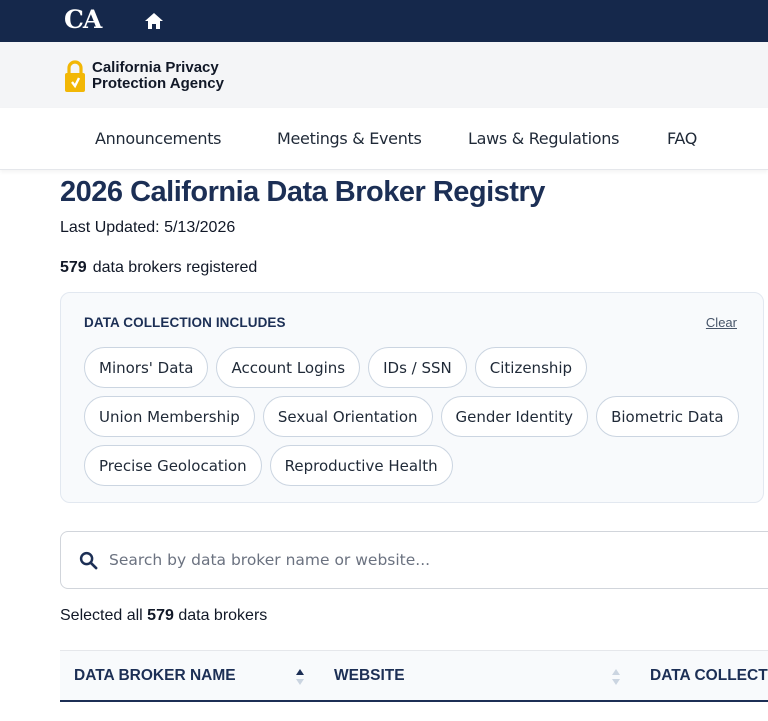 The width and height of the screenshot is (768, 721). Describe the element at coordinates (155, 676) in the screenshot. I see `column-header-broker-name: DATA BROKER NAME` at that location.